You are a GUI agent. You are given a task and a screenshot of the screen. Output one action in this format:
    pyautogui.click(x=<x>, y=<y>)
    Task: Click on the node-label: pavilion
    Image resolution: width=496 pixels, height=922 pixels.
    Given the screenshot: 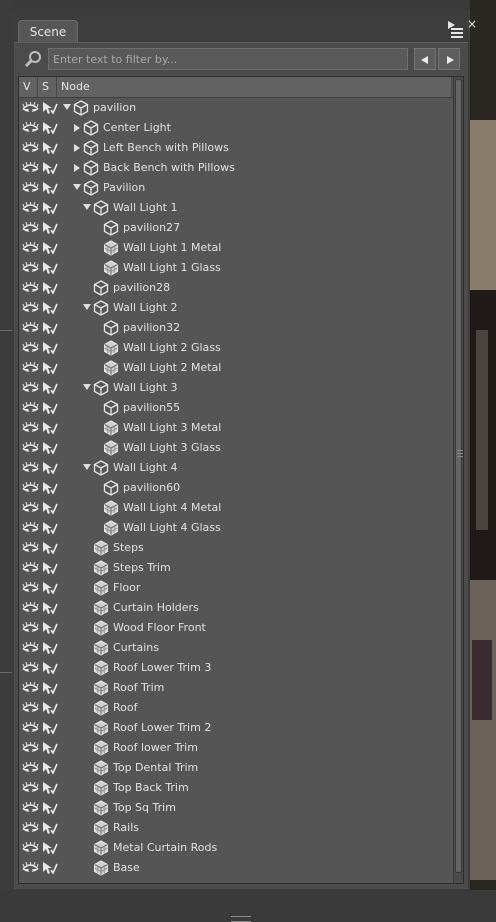 What is the action you would take?
    pyautogui.click(x=114, y=108)
    